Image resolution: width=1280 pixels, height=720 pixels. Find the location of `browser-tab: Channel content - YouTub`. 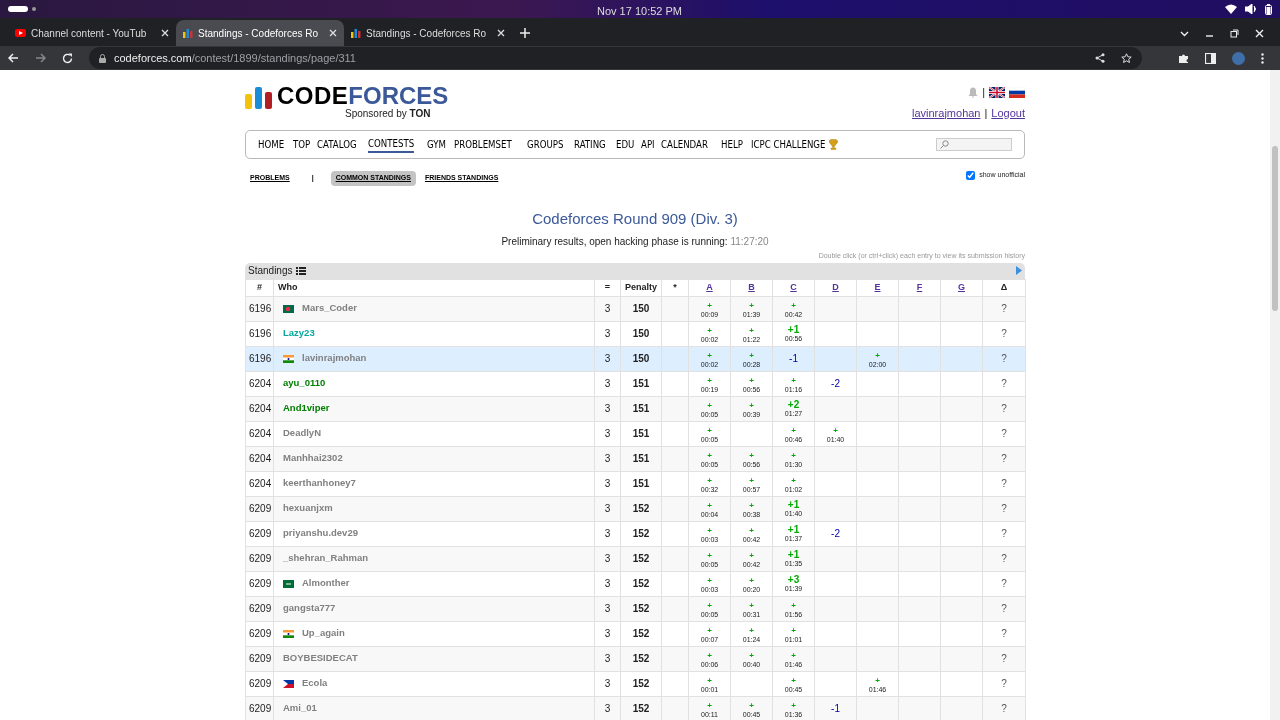

browser-tab: Channel content - YouTub is located at coordinates (92, 33).